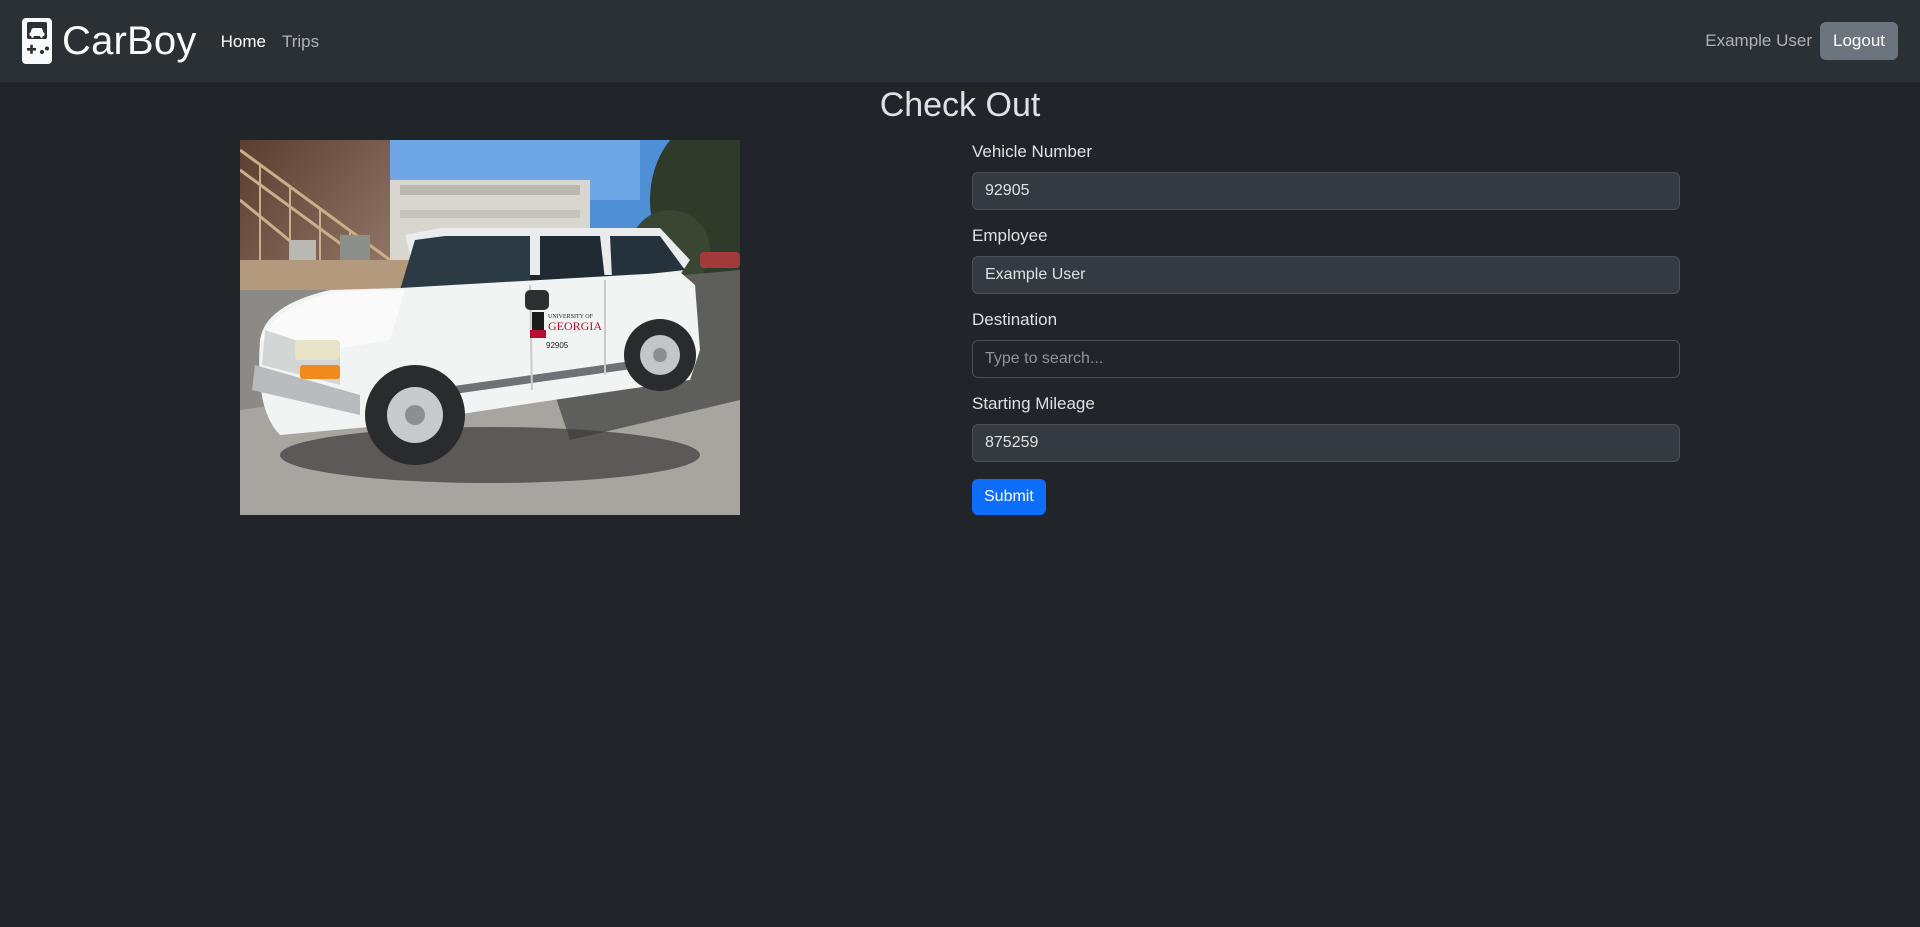  What do you see at coordinates (1758, 40) in the screenshot?
I see `current-user-name: Example User` at bounding box center [1758, 40].